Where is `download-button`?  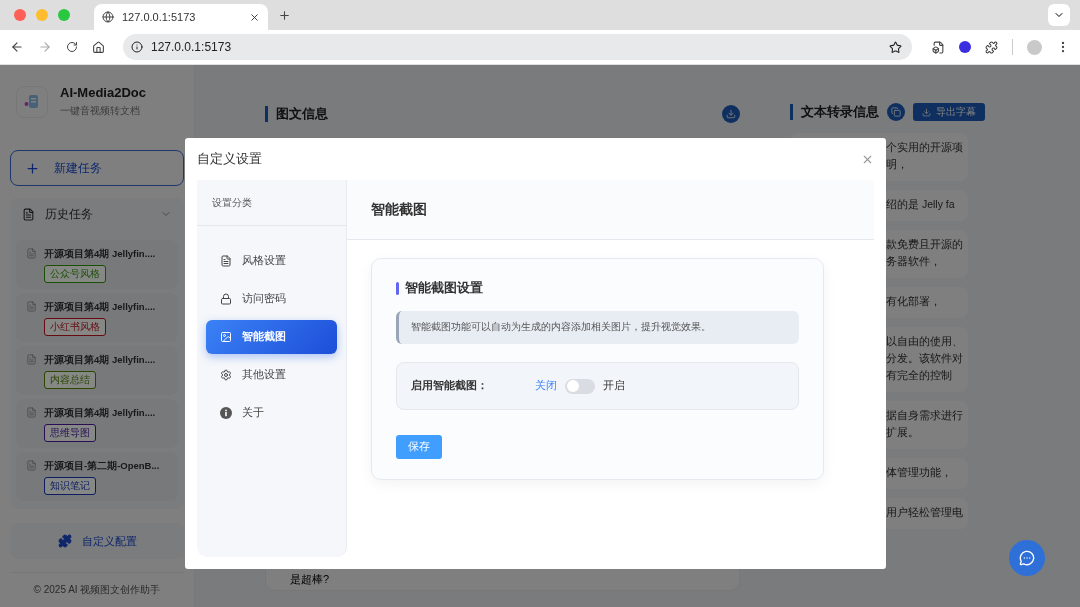 download-button is located at coordinates (731, 114).